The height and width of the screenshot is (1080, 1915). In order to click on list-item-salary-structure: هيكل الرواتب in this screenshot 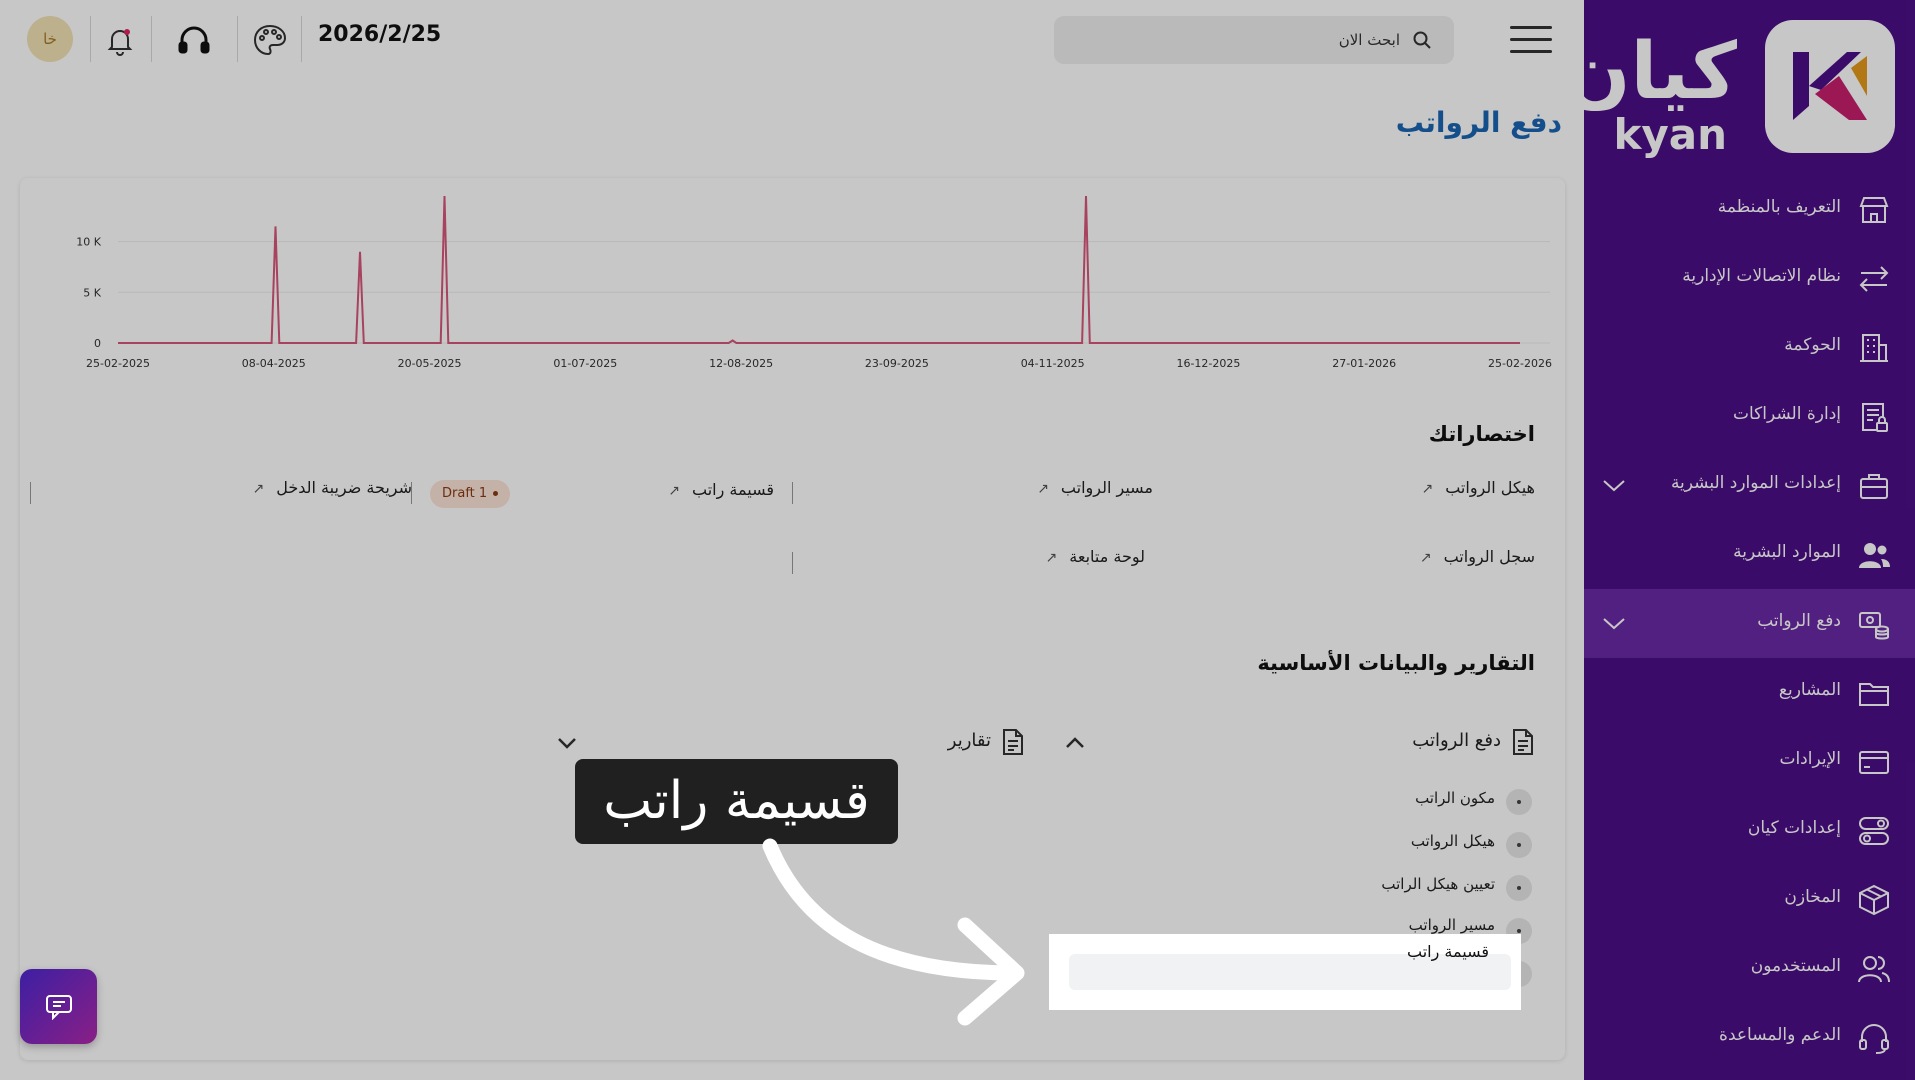, I will do `click(1453, 841)`.